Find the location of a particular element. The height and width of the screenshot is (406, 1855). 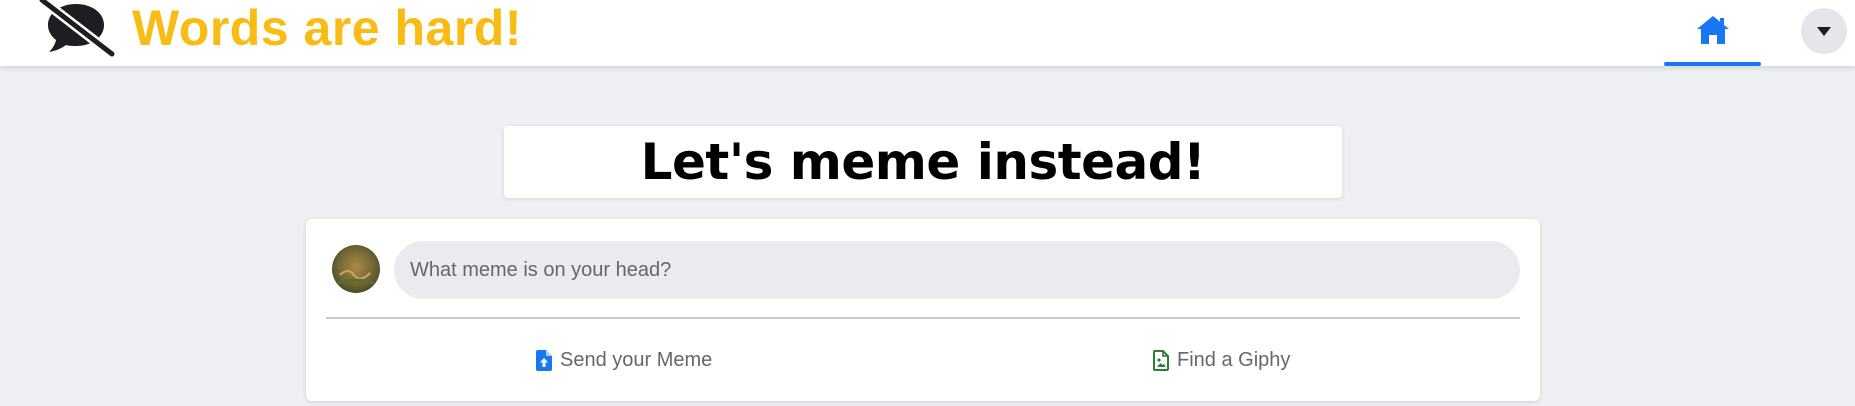

send-meme-button: Send your Meme is located at coordinates (624, 360).